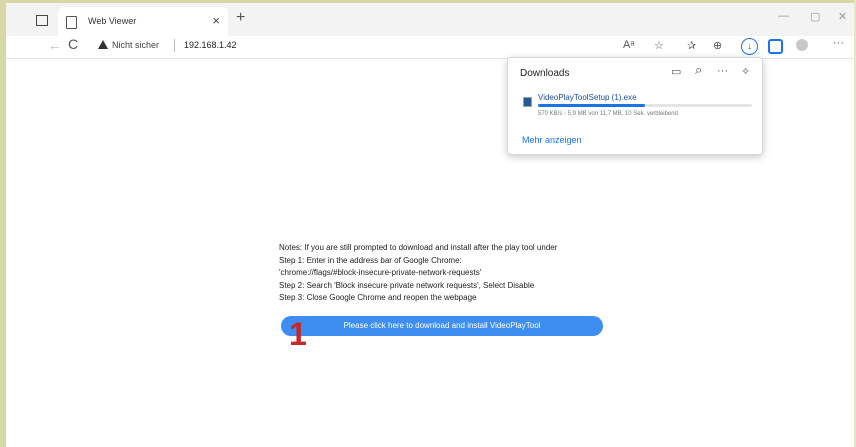 This screenshot has height=447, width=856. What do you see at coordinates (691, 45) in the screenshot?
I see `favorites-icon: ✰` at bounding box center [691, 45].